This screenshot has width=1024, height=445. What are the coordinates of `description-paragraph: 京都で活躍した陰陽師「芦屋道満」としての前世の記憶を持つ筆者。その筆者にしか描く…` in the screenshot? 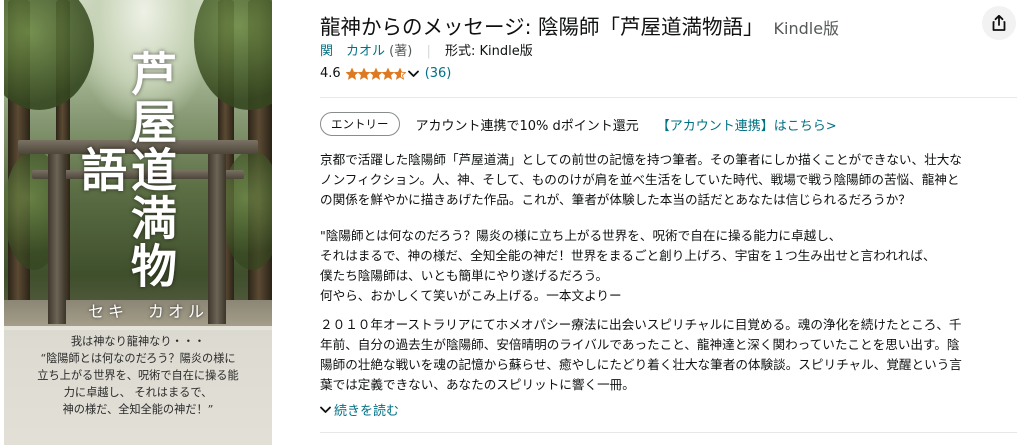 It's located at (670, 180).